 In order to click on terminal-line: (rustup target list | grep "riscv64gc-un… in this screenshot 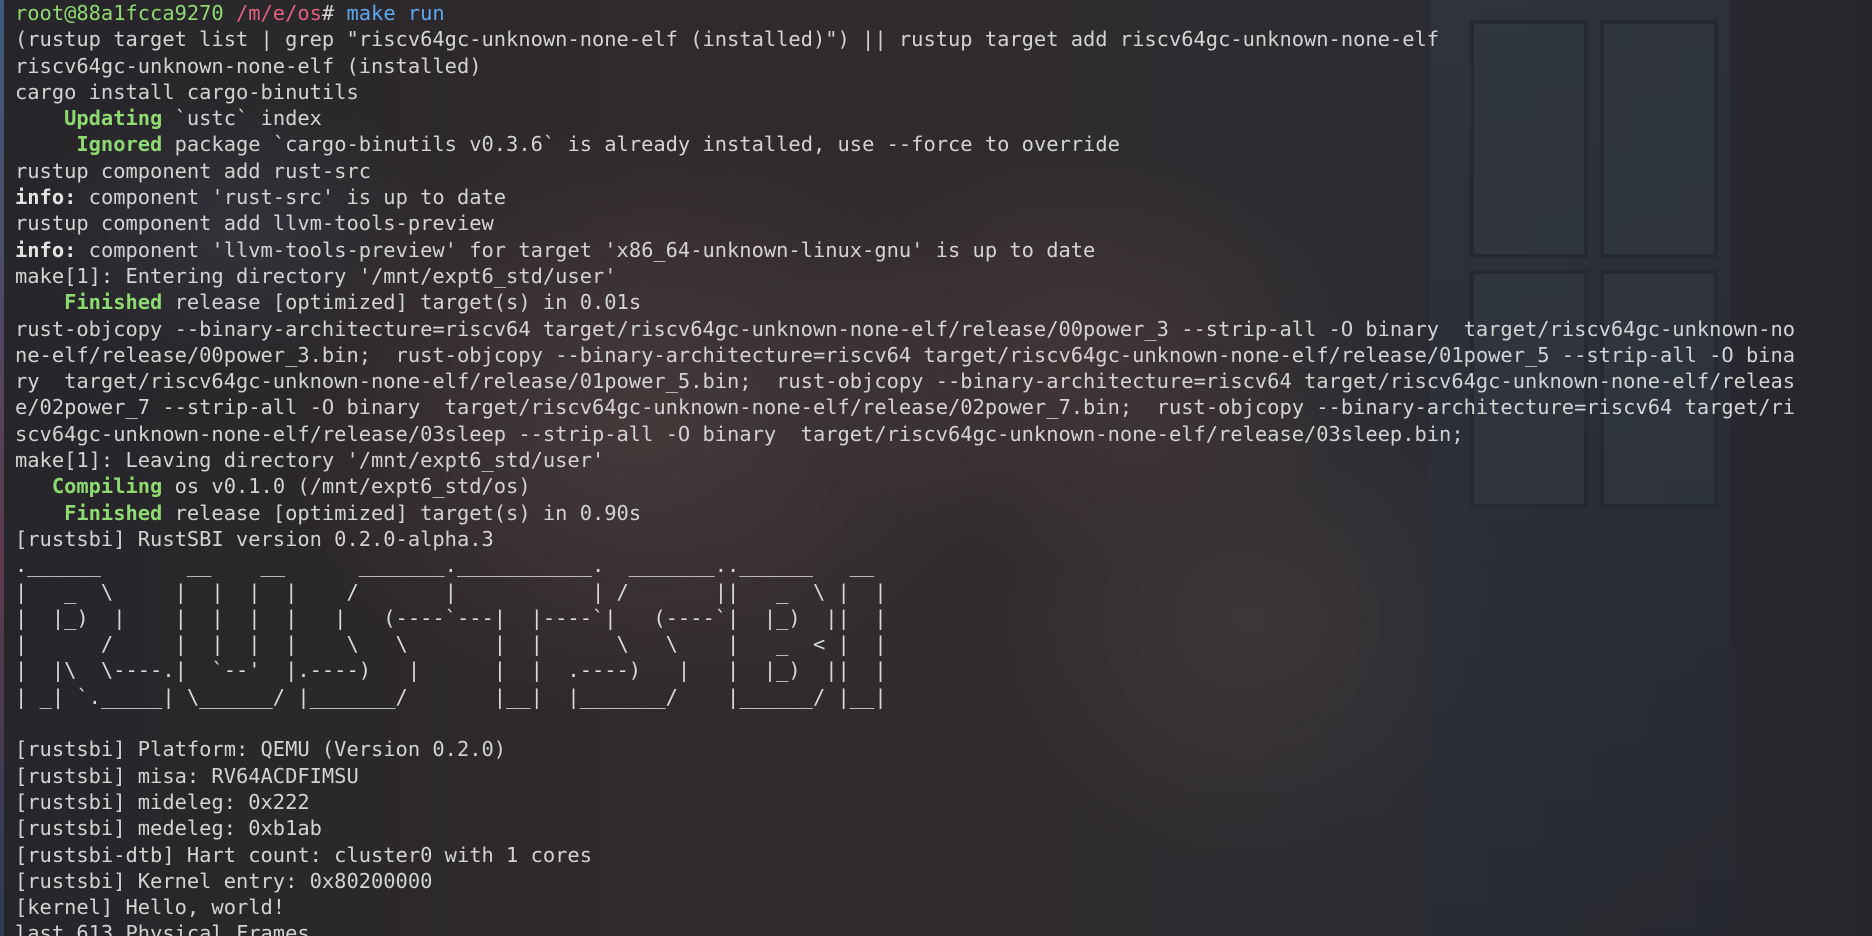, I will do `click(943, 39)`.